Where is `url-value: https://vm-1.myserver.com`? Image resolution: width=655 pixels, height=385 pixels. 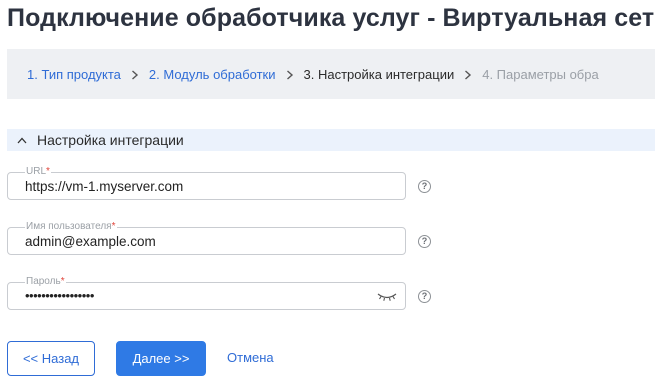
url-value: https://vm-1.myserver.com is located at coordinates (104, 186).